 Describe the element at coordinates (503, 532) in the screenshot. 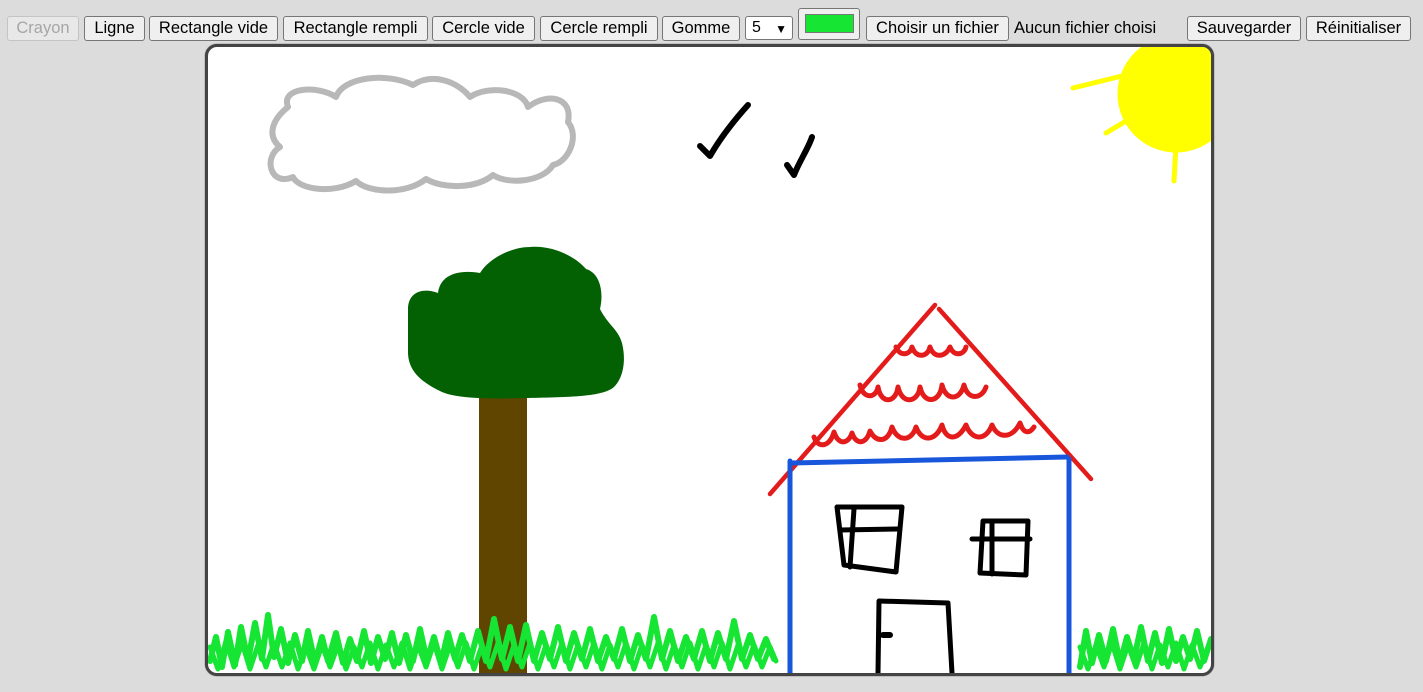

I see `tree-trunk` at that location.